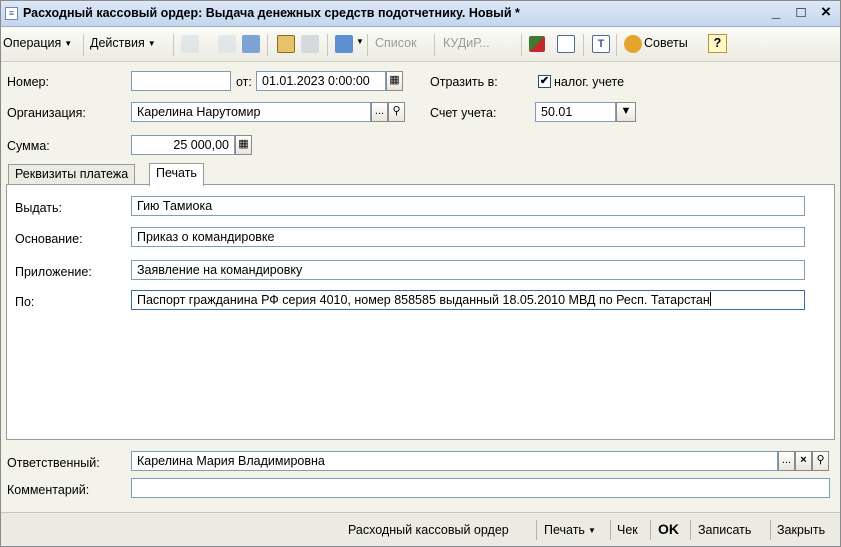  What do you see at coordinates (244, 82) in the screenshot?
I see `date-prefix-label: от:` at bounding box center [244, 82].